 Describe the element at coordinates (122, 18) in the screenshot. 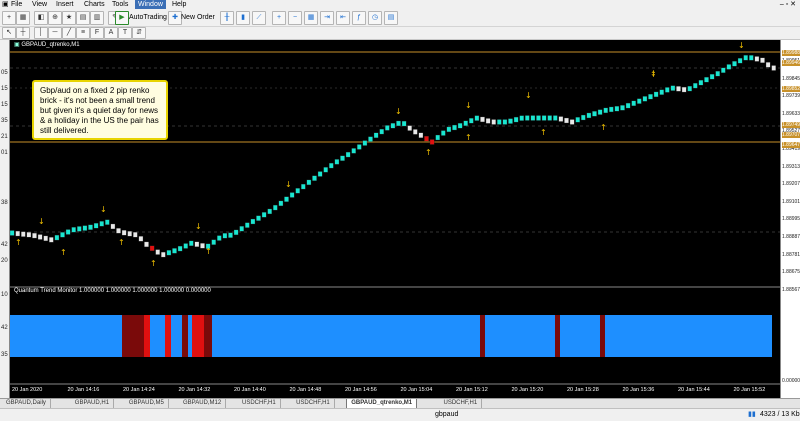

I see `autotrading-icon: ▶` at that location.